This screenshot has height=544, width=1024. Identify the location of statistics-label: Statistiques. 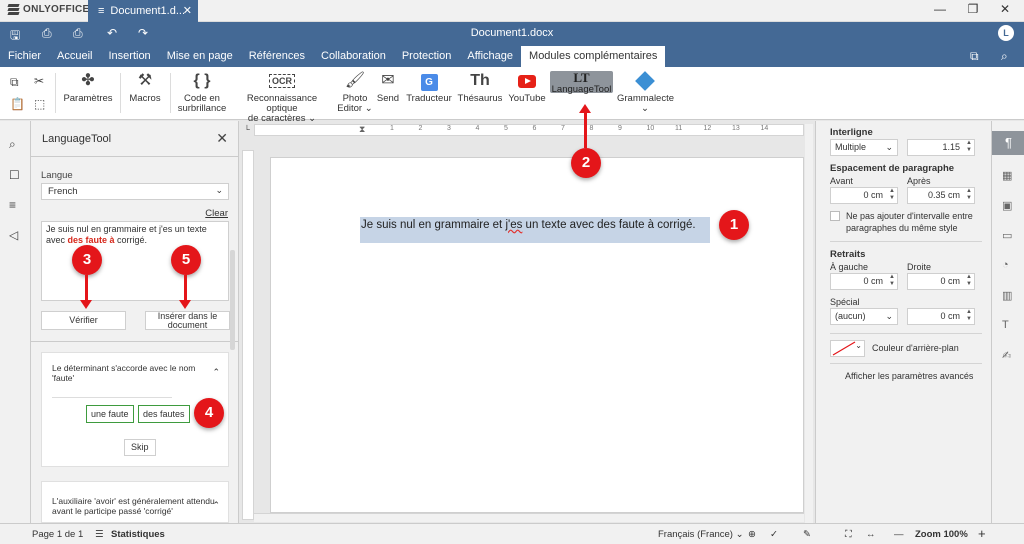
(138, 534).